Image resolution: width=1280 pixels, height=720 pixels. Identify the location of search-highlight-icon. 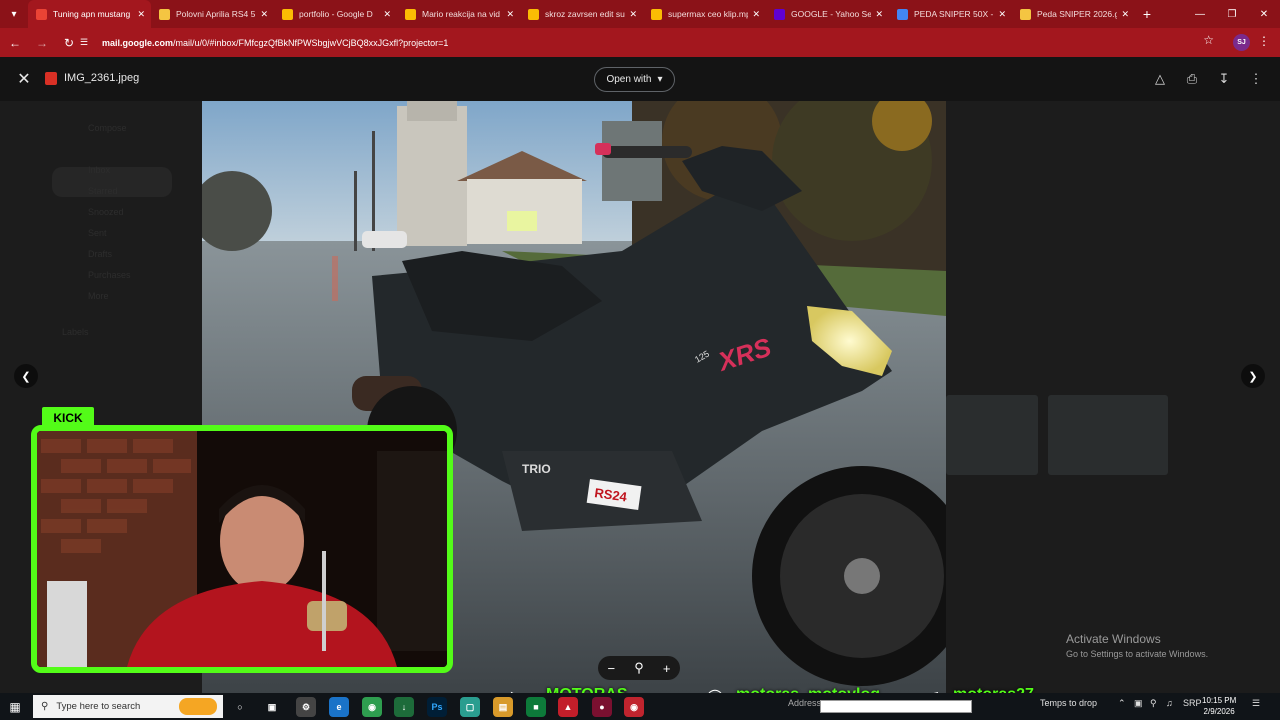
(198, 706).